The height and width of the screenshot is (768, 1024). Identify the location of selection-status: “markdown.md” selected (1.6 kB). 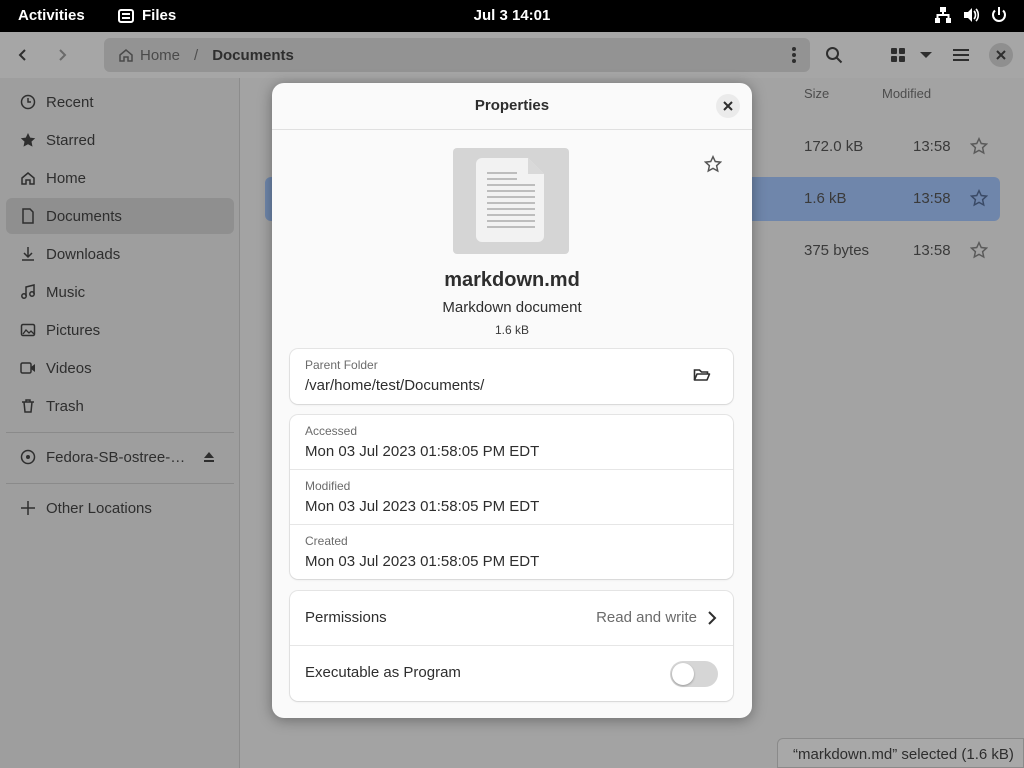
(900, 753).